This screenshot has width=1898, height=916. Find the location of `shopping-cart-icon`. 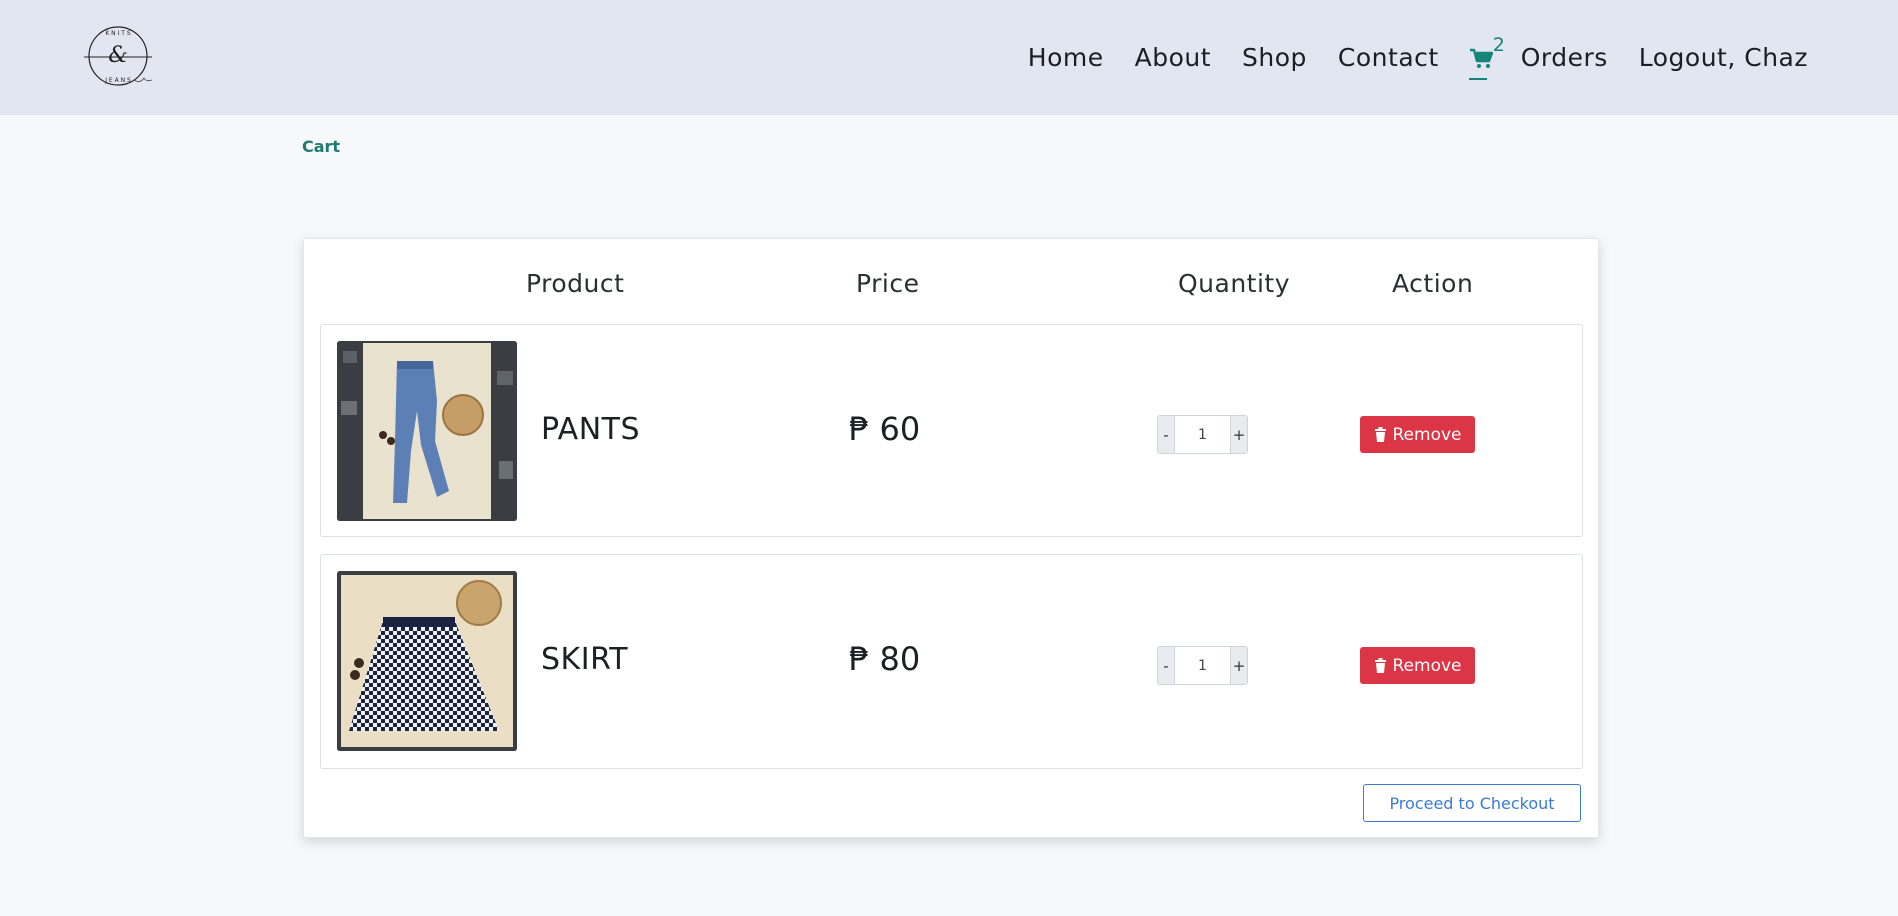

shopping-cart-icon is located at coordinates (1481, 58).